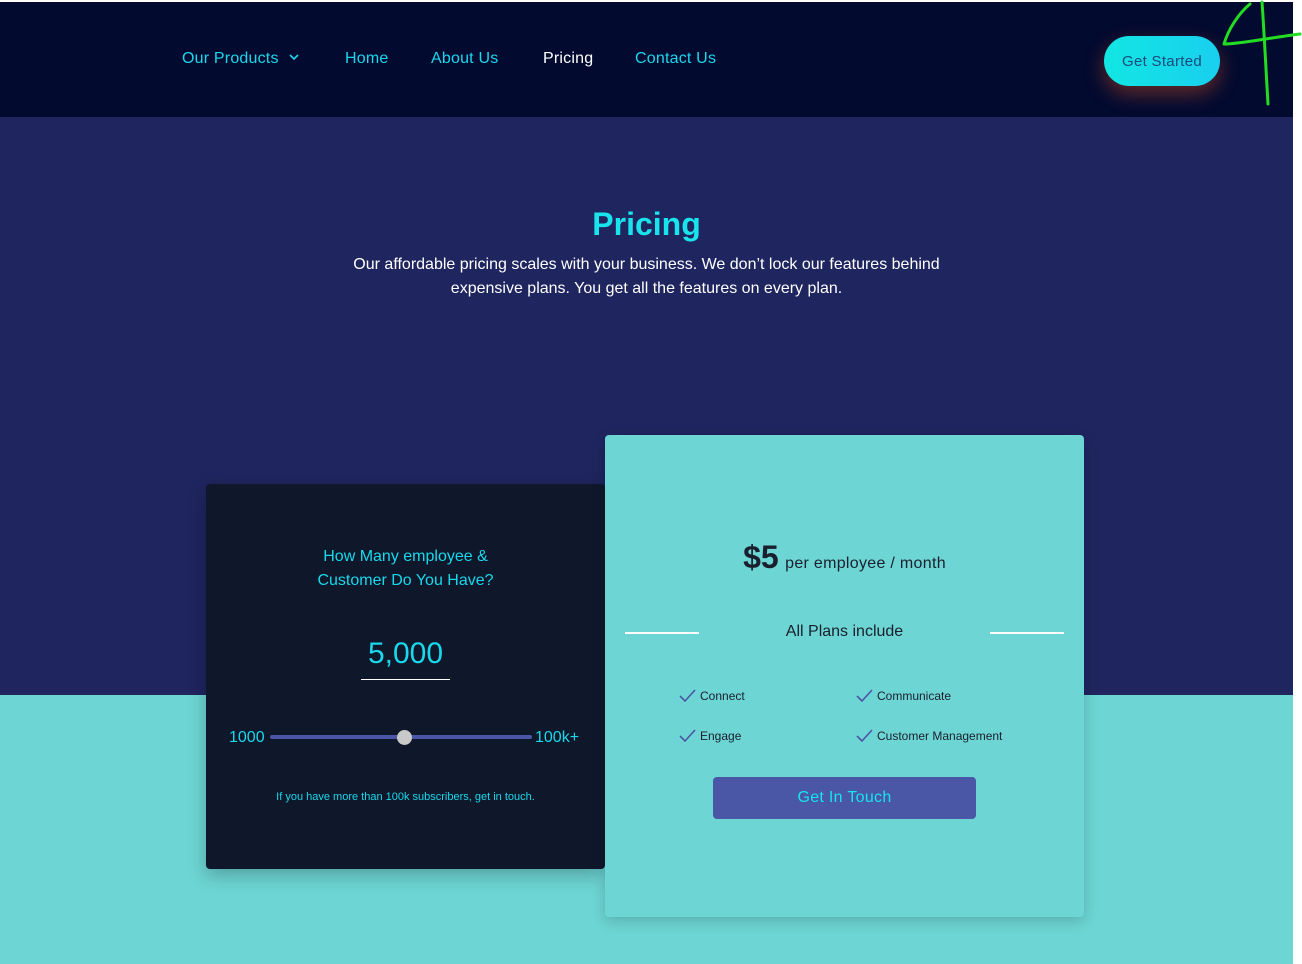 This screenshot has height=964, width=1302. Describe the element at coordinates (646, 224) in the screenshot. I see `page-title: Pricing` at that location.